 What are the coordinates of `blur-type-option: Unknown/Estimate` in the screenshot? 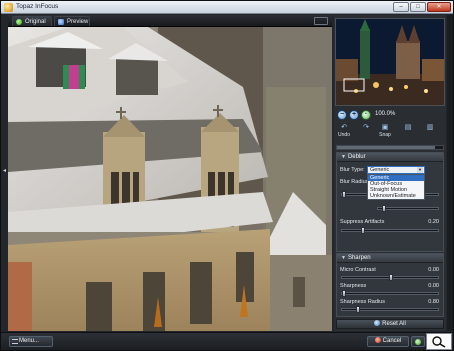 It's located at (396, 196).